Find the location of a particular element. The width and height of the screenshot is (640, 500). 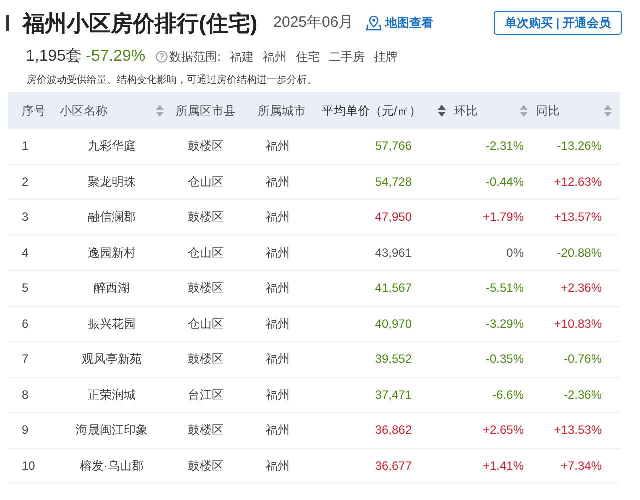

change-cell-text: +2.65% is located at coordinates (503, 431).